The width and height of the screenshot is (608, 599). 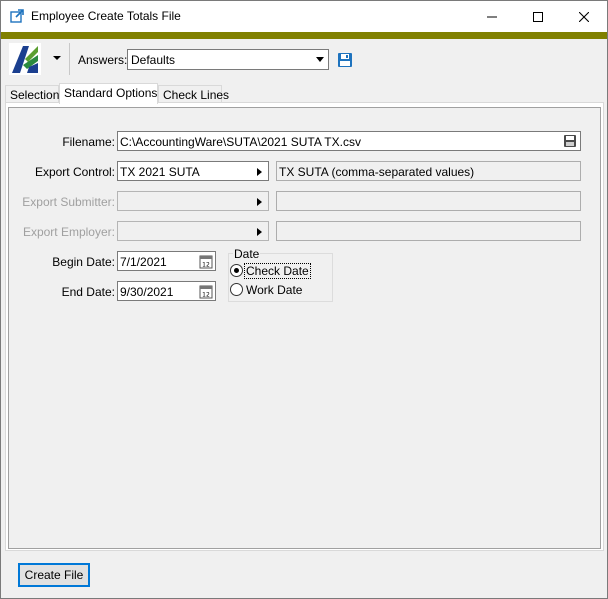 I want to click on folder-icon, so click(x=570, y=141).